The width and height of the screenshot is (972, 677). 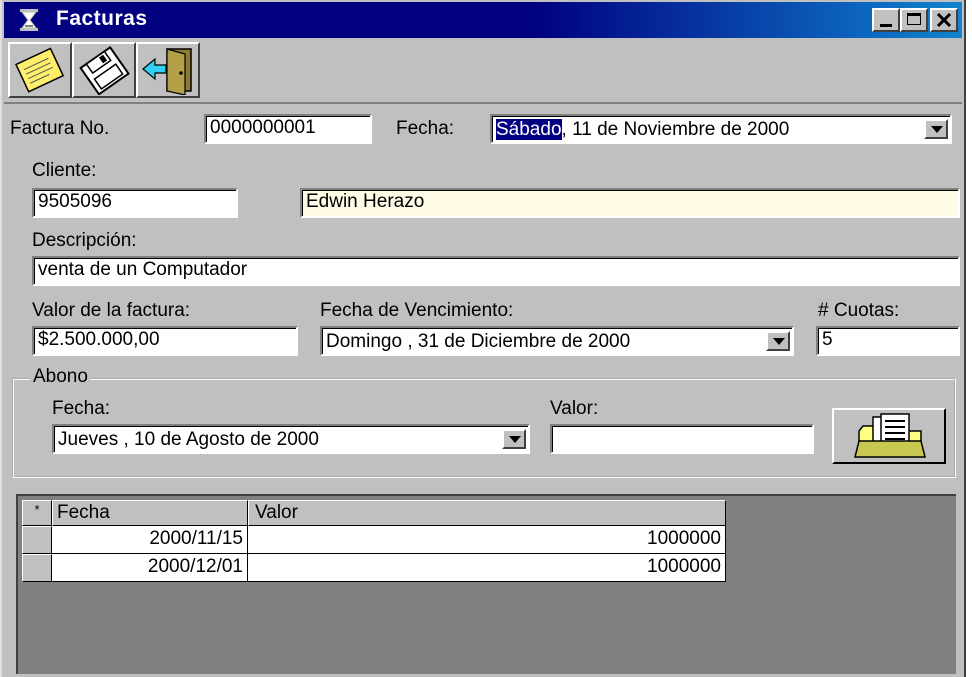 I want to click on fecha-day-selected: Sábado, so click(x=529, y=129).